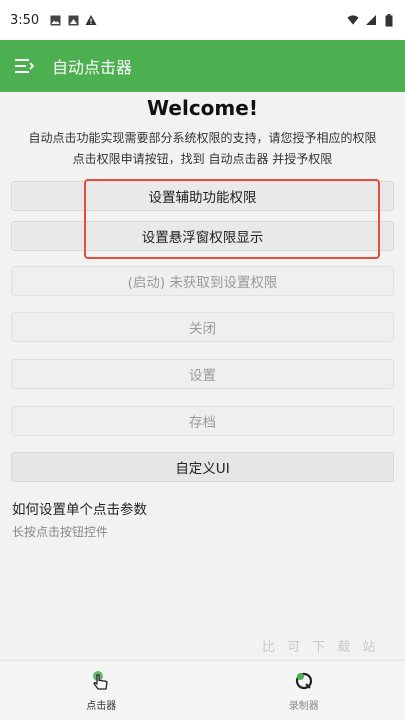 This screenshot has height=720, width=405. I want to click on howto-title: 如何设置单个点击参数, so click(79, 510).